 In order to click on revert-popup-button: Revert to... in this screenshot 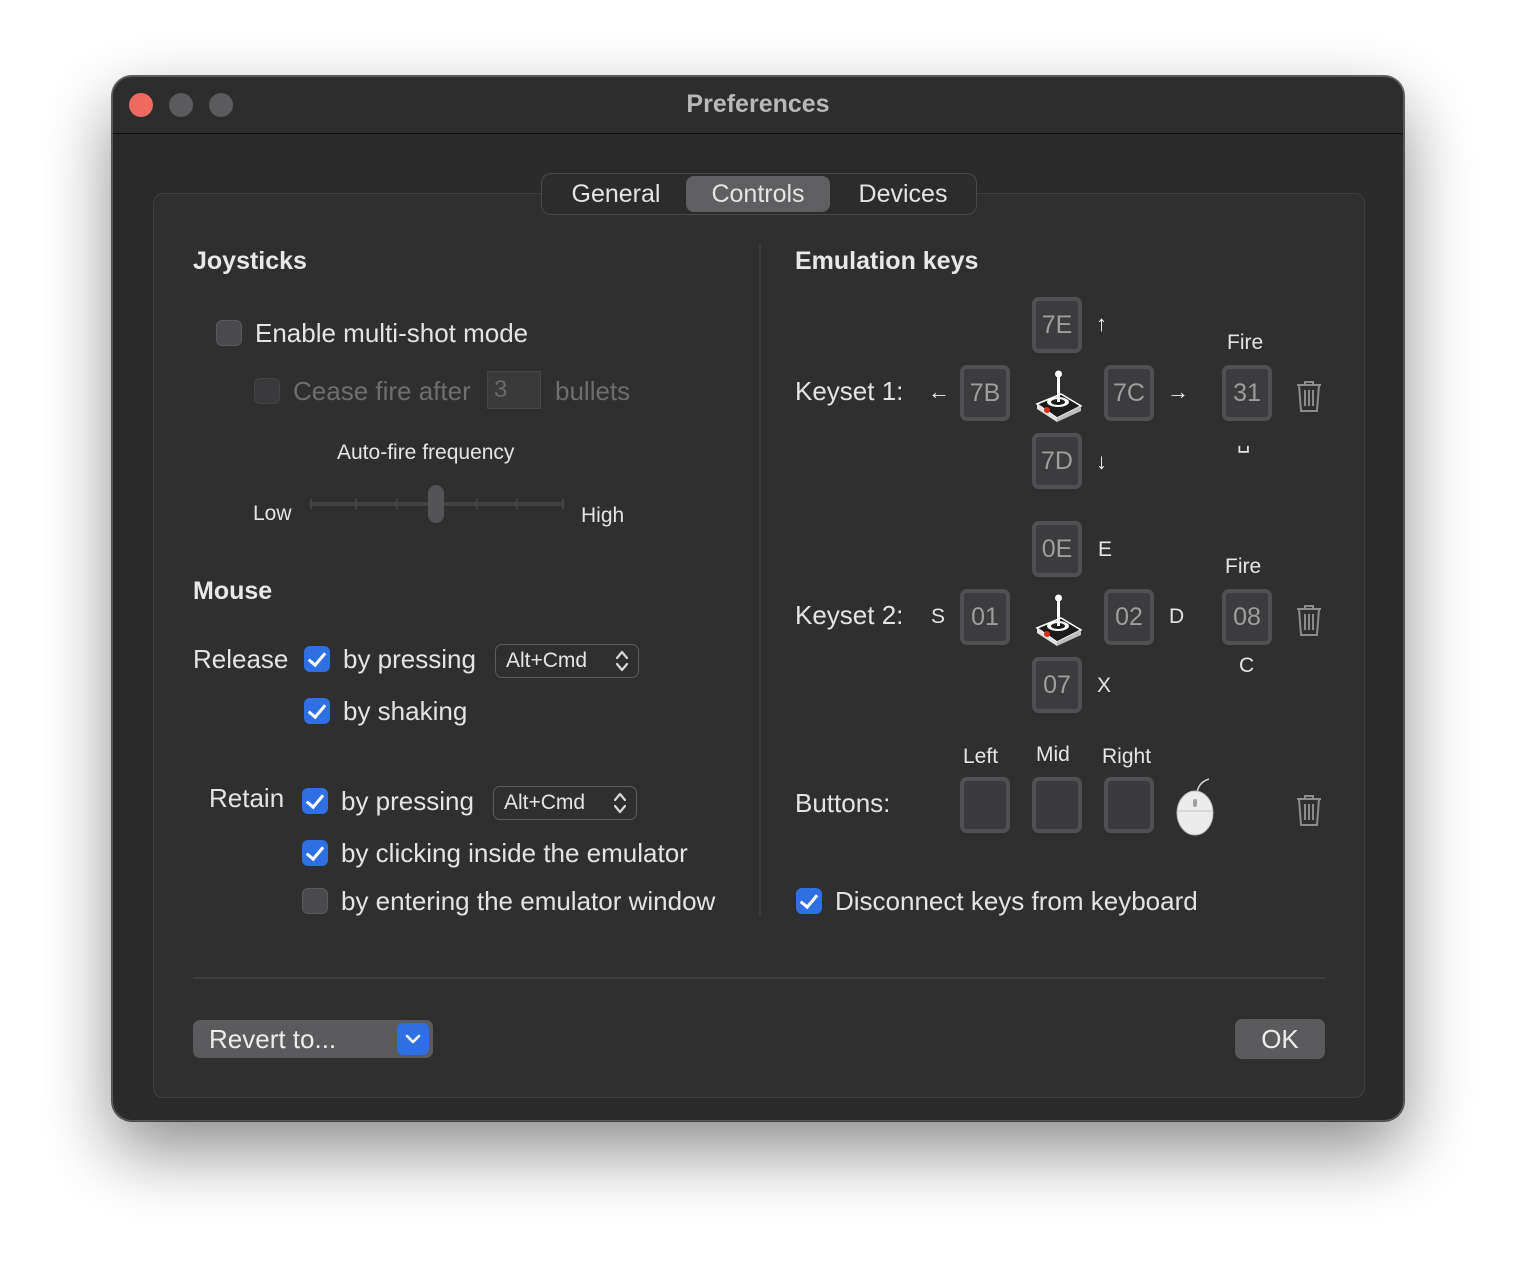, I will do `click(313, 1039)`.